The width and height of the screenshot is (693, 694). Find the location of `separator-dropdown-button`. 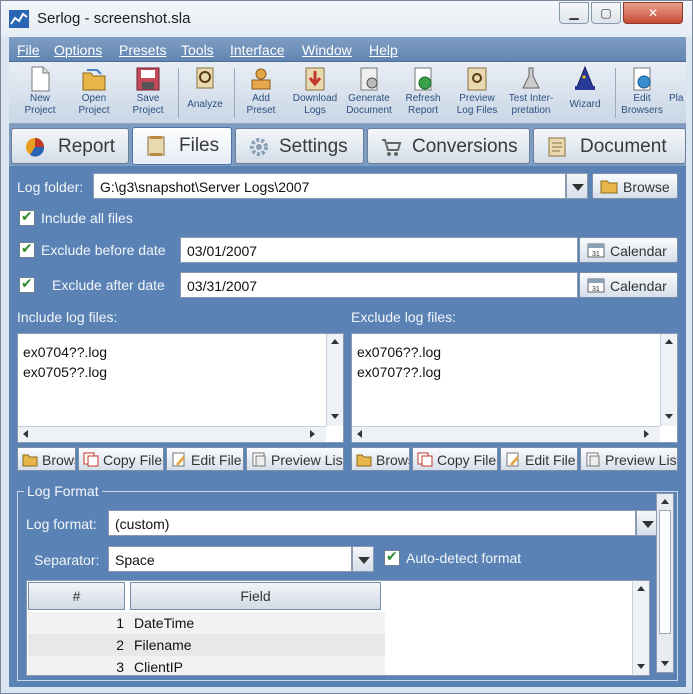

separator-dropdown-button is located at coordinates (363, 559).